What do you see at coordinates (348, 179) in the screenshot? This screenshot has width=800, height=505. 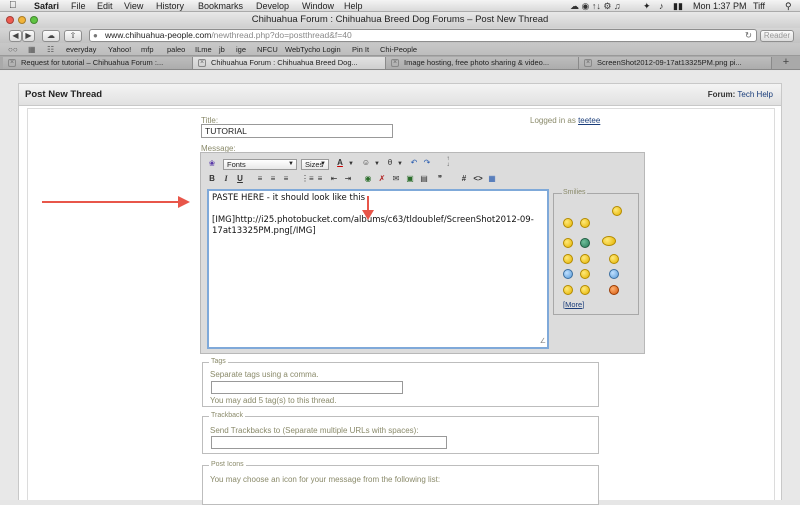 I see `indent-icon: ⇥` at bounding box center [348, 179].